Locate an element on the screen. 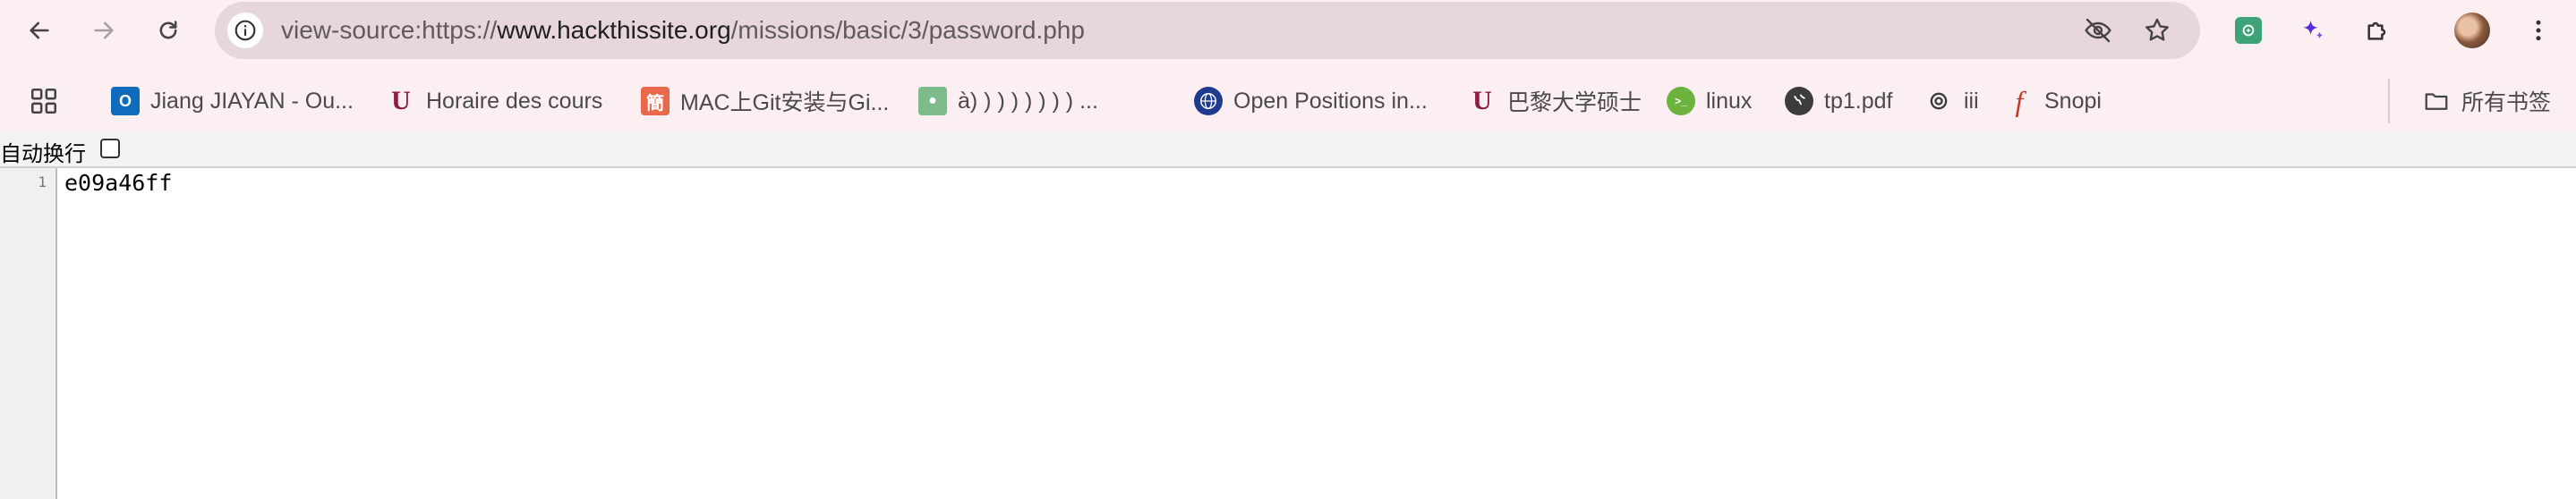  globe-seal-icon is located at coordinates (1208, 101).